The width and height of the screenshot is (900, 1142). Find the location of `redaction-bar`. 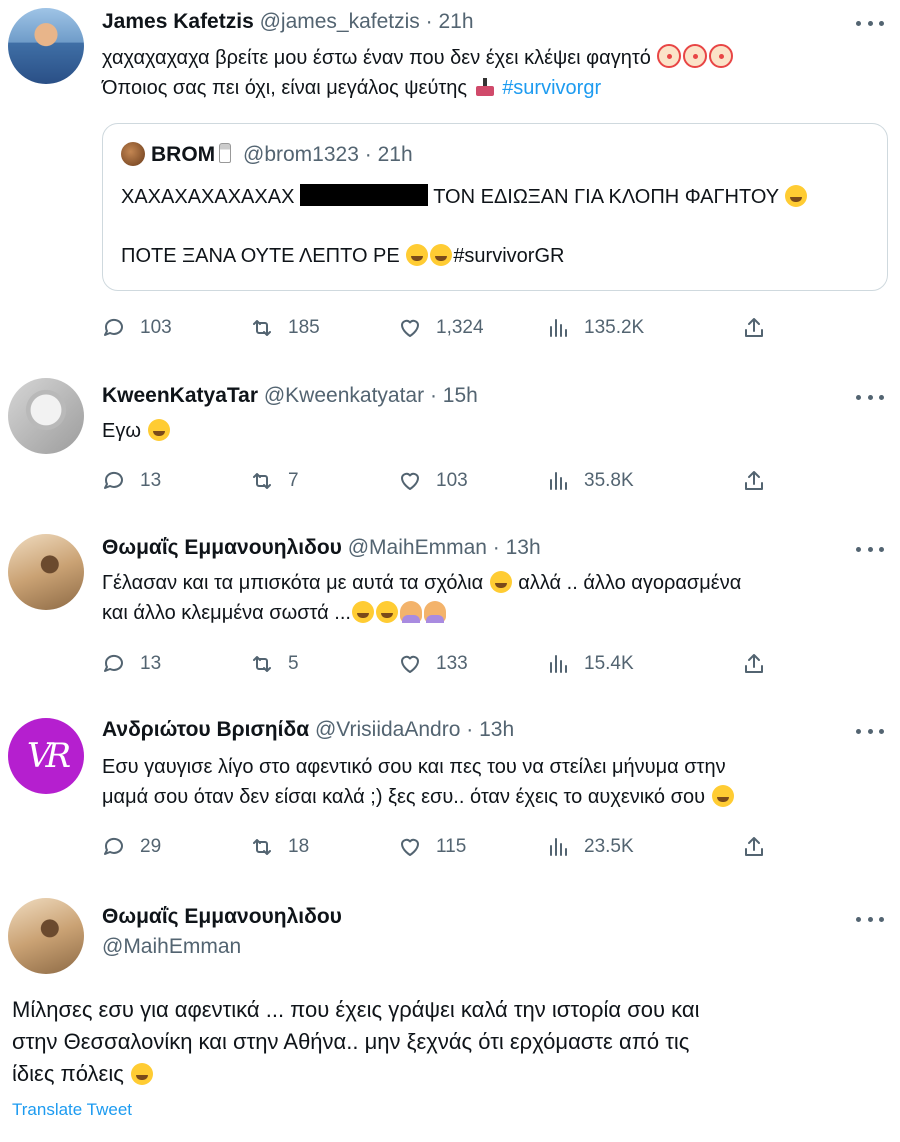

redaction-bar is located at coordinates (363, 195).